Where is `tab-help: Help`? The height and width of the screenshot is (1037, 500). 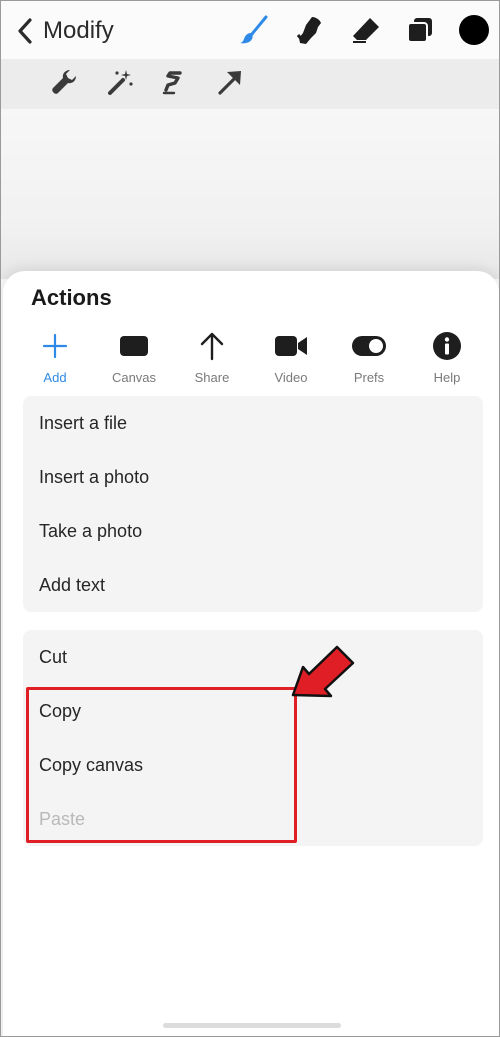
tab-help: Help is located at coordinates (447, 359).